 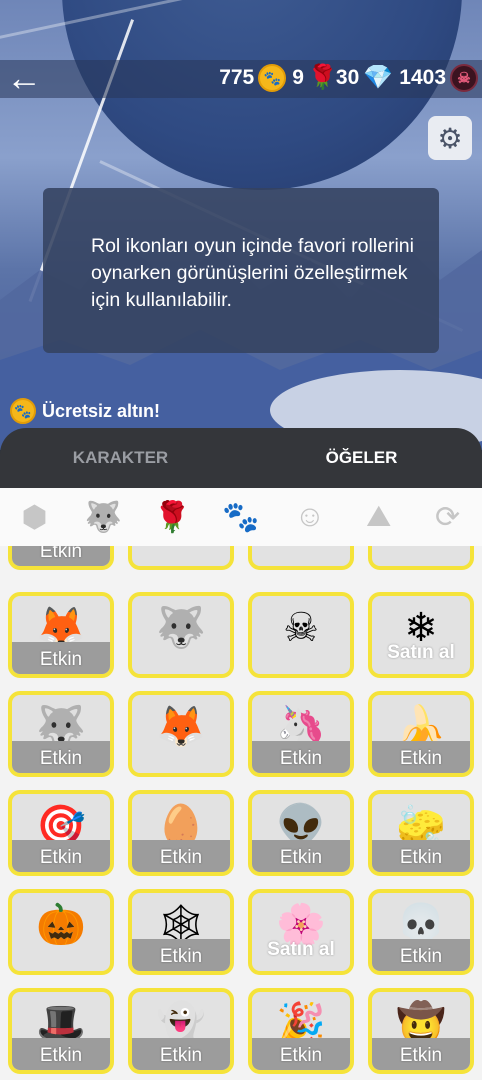 What do you see at coordinates (120, 458) in the screenshot?
I see `tab-karakter: KARAKTER` at bounding box center [120, 458].